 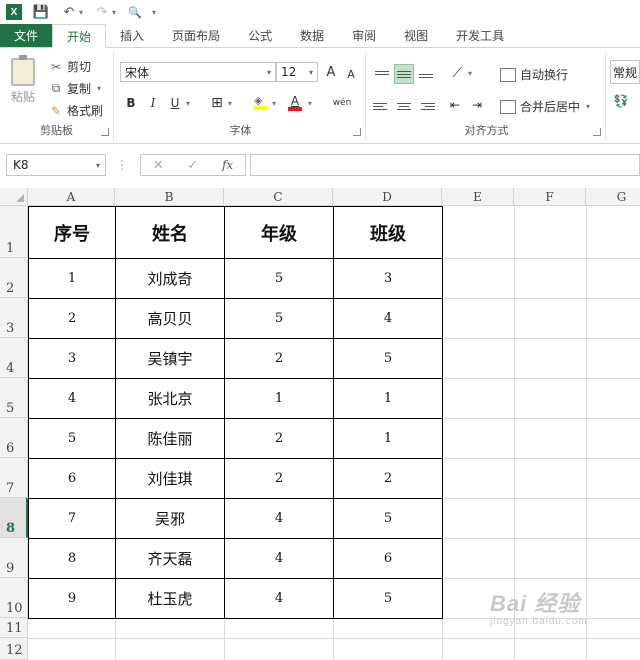 I want to click on number-format-select: 常规, so click(x=625, y=72).